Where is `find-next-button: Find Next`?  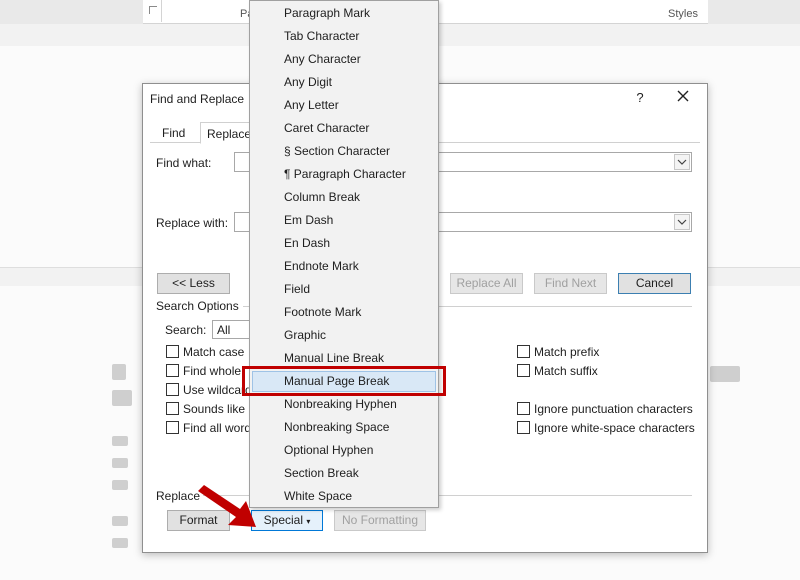 find-next-button: Find Next is located at coordinates (570, 283).